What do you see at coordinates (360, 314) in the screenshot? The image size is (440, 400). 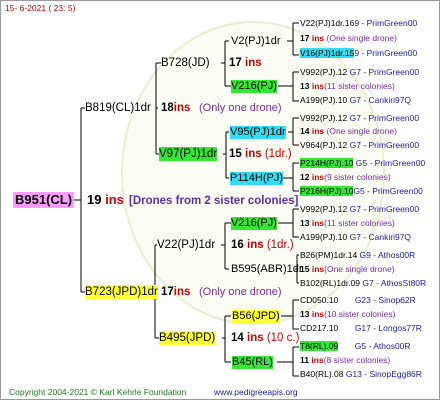 I see `gen4-note: (10 sister colonies)` at bounding box center [360, 314].